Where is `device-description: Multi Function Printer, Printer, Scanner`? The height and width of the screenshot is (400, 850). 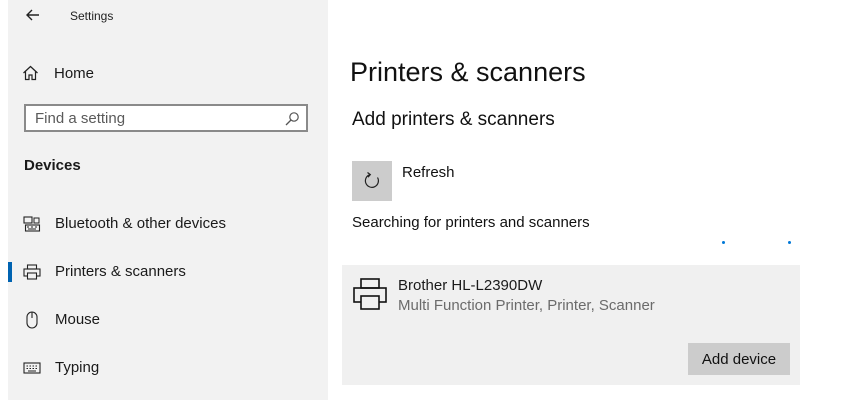
device-description: Multi Function Printer, Printer, Scanner is located at coordinates (526, 305).